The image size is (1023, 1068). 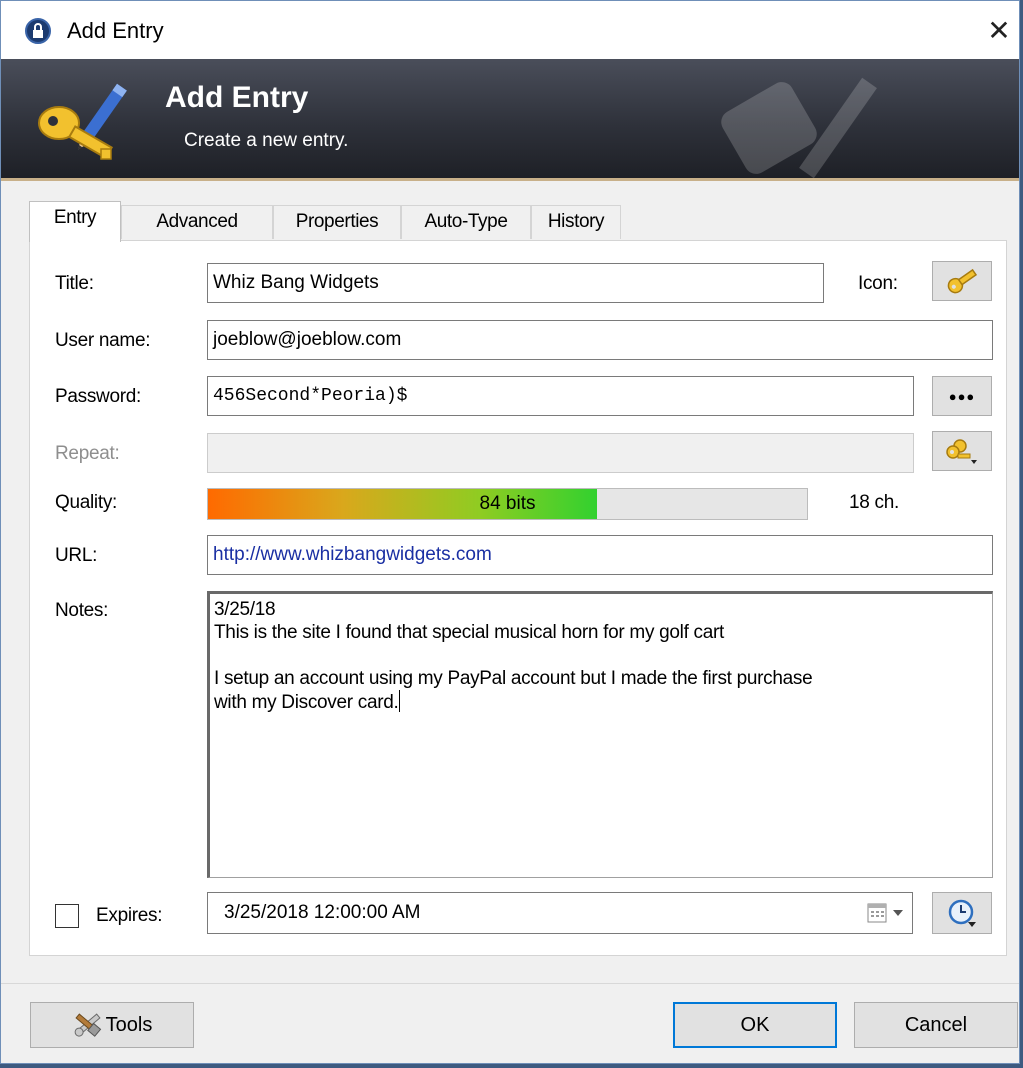 I want to click on icon-picker-button, so click(x=962, y=281).